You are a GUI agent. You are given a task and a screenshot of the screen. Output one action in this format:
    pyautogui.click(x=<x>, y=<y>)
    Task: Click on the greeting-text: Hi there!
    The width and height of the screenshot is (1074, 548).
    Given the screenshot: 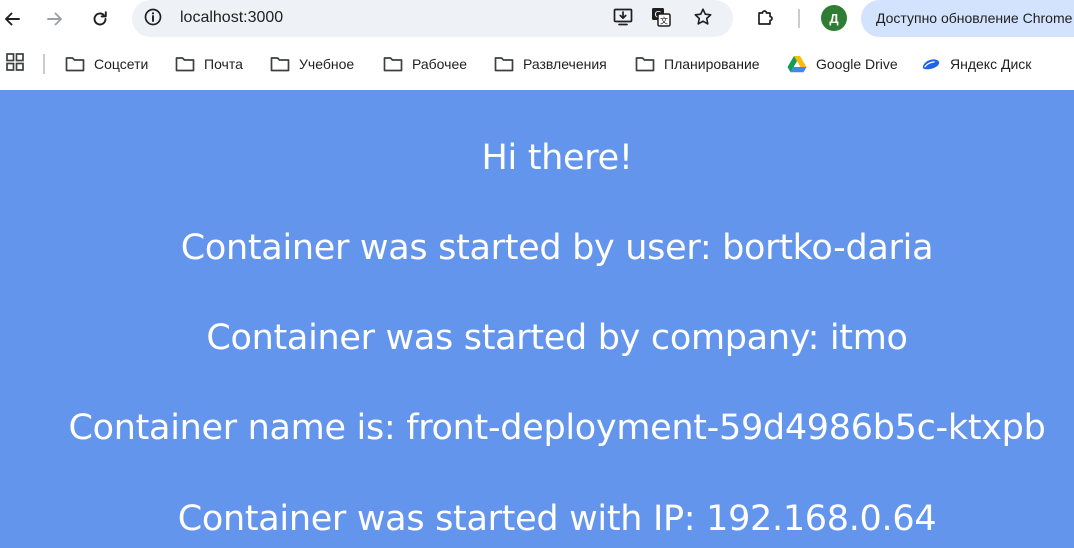 What is the action you would take?
    pyautogui.click(x=557, y=158)
    